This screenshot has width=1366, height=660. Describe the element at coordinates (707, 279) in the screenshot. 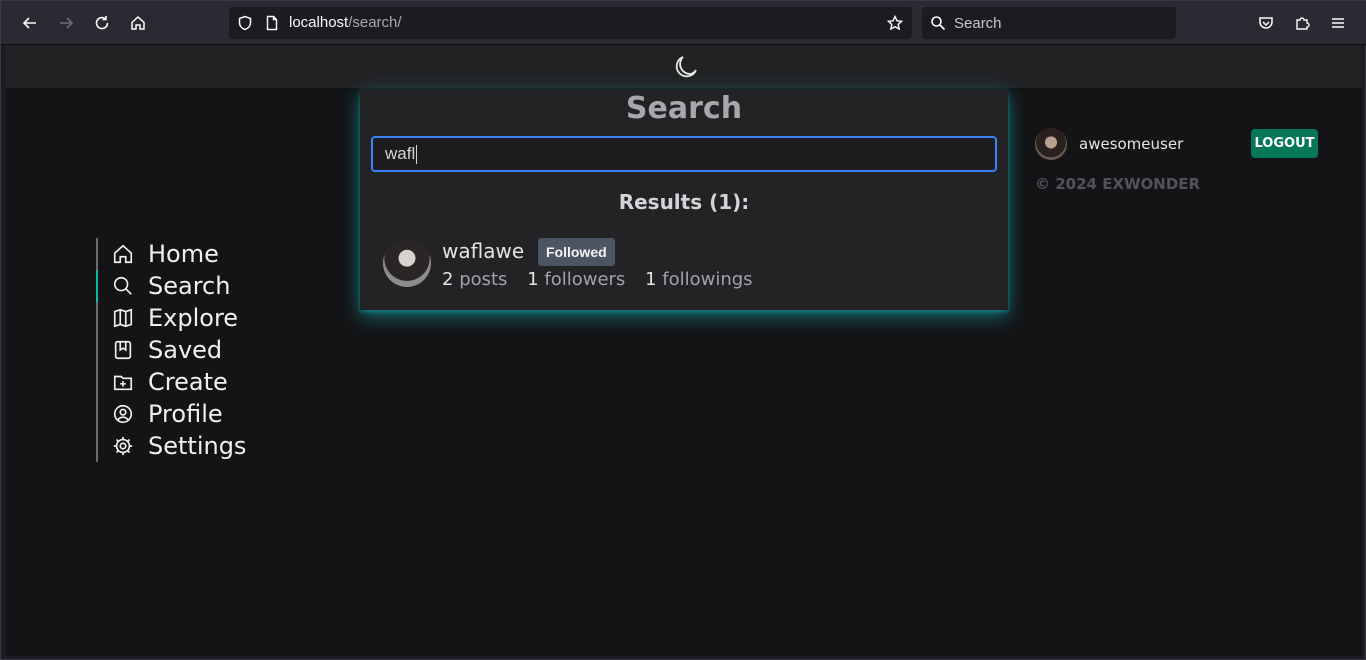

I see `followings-label: followings` at that location.